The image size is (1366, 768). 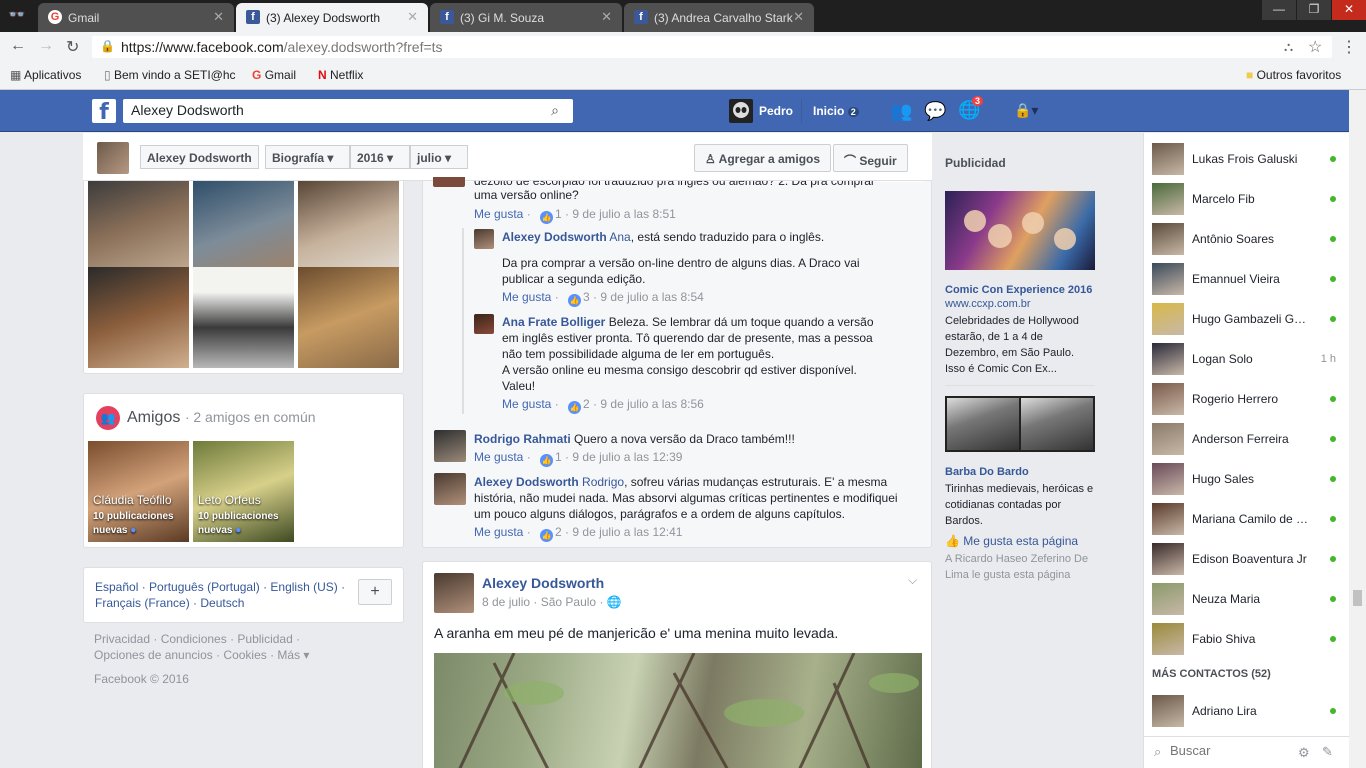 What do you see at coordinates (1247, 439) in the screenshot?
I see `chat-contact: Anderson Ferreira` at bounding box center [1247, 439].